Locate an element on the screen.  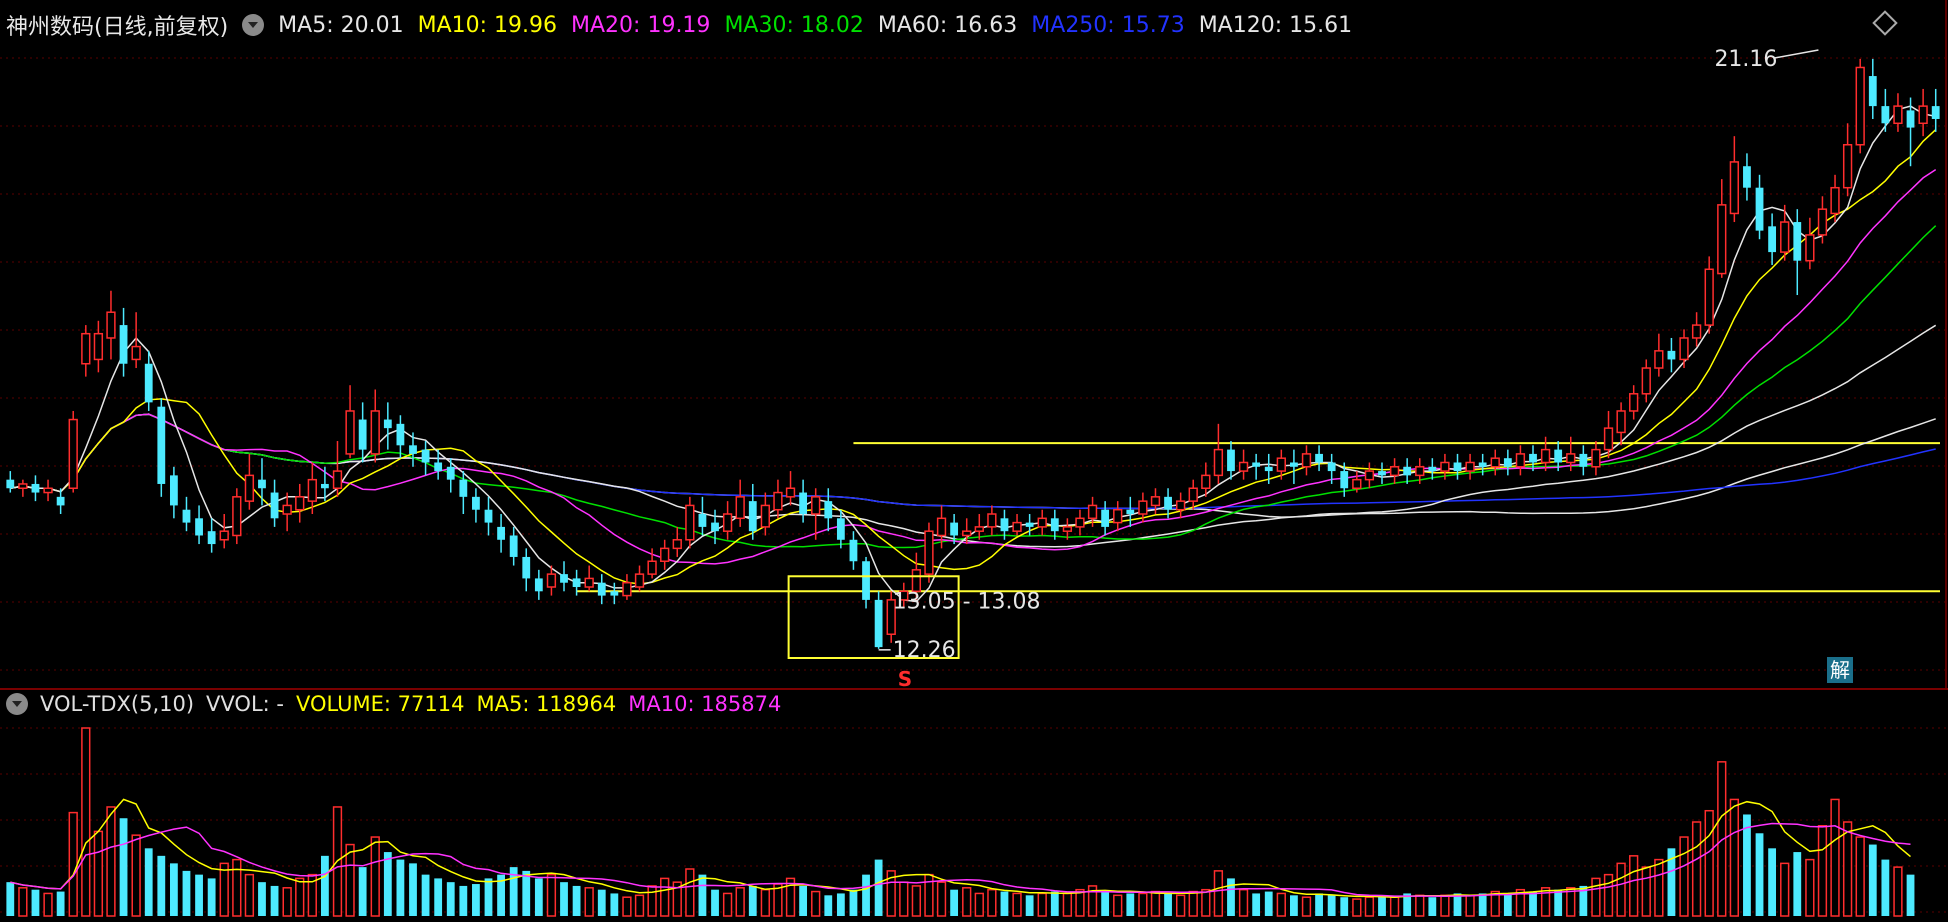
jie-button: 解 is located at coordinates (1840, 670).